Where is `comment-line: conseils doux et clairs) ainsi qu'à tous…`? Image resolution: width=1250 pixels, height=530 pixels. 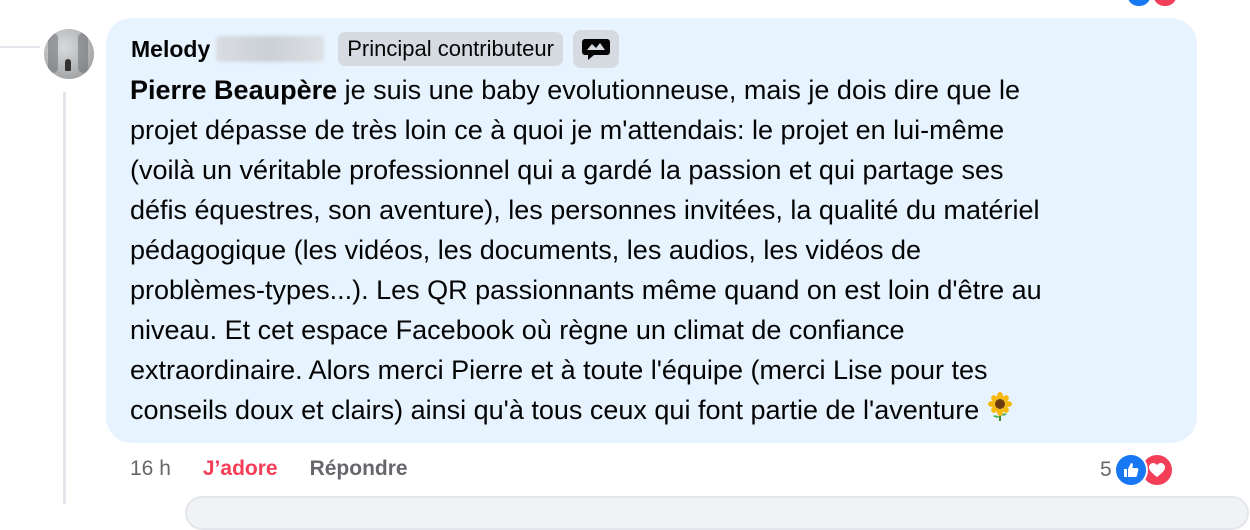
comment-line: conseils doux et clairs) ainsi qu'à tous… is located at coordinates (655, 411).